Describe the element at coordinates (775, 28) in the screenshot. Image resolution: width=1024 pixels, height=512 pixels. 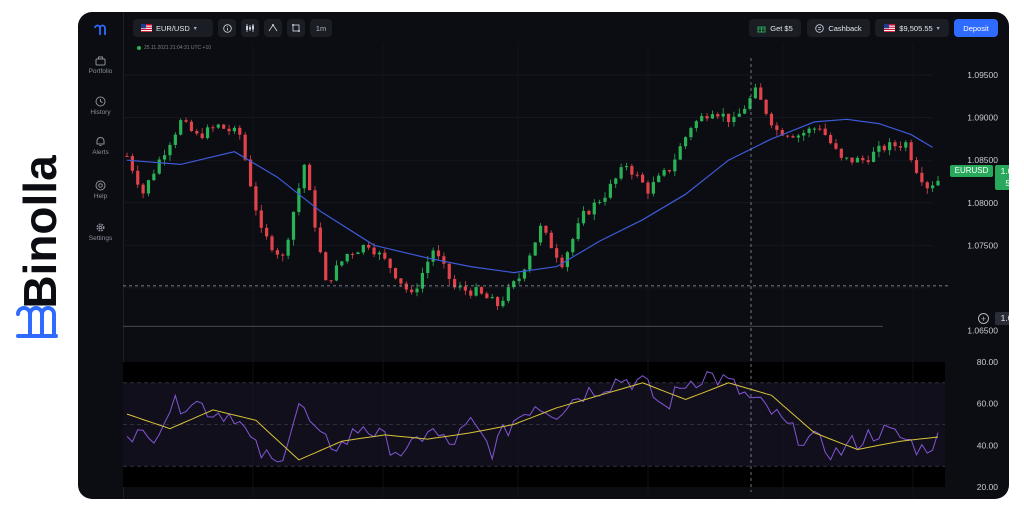
I see `get-bonus-button: Get $5` at that location.